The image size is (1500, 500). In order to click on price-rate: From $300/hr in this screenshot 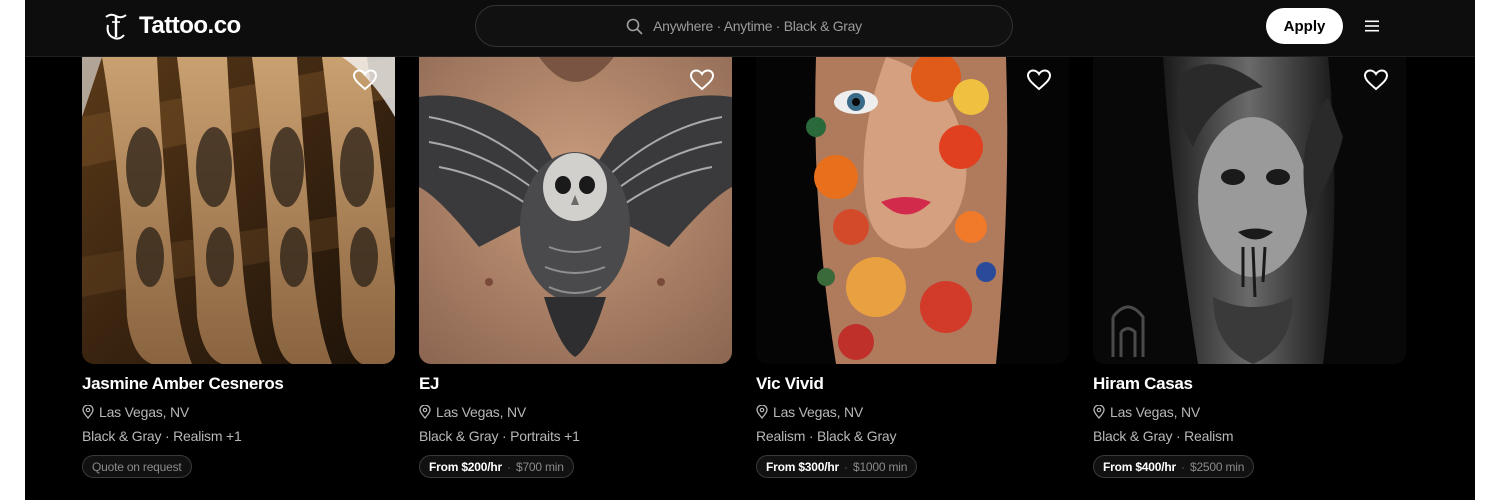, I will do `click(802, 466)`.